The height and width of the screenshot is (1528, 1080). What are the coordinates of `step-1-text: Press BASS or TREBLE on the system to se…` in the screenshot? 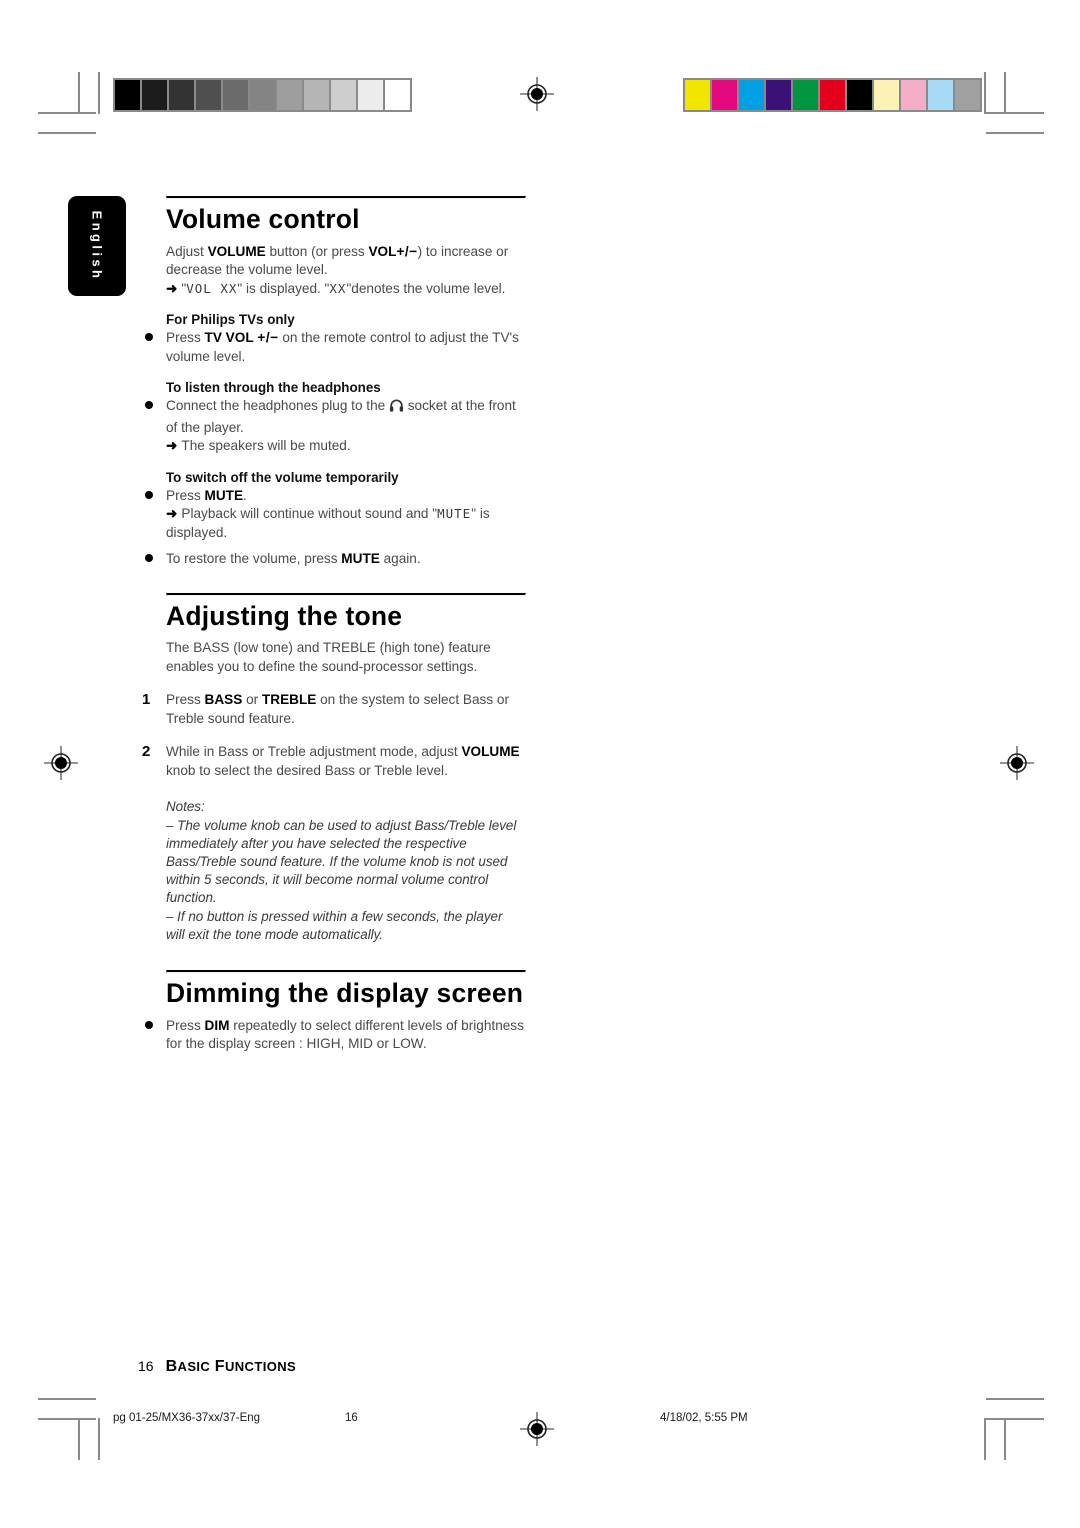 It's located at (345, 709).